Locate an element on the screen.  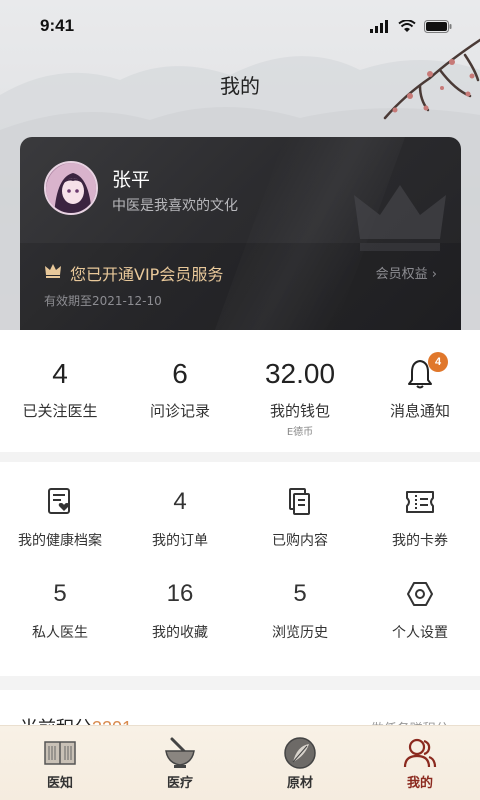
menu-coupons: 我的卡券 is located at coordinates (420, 528).